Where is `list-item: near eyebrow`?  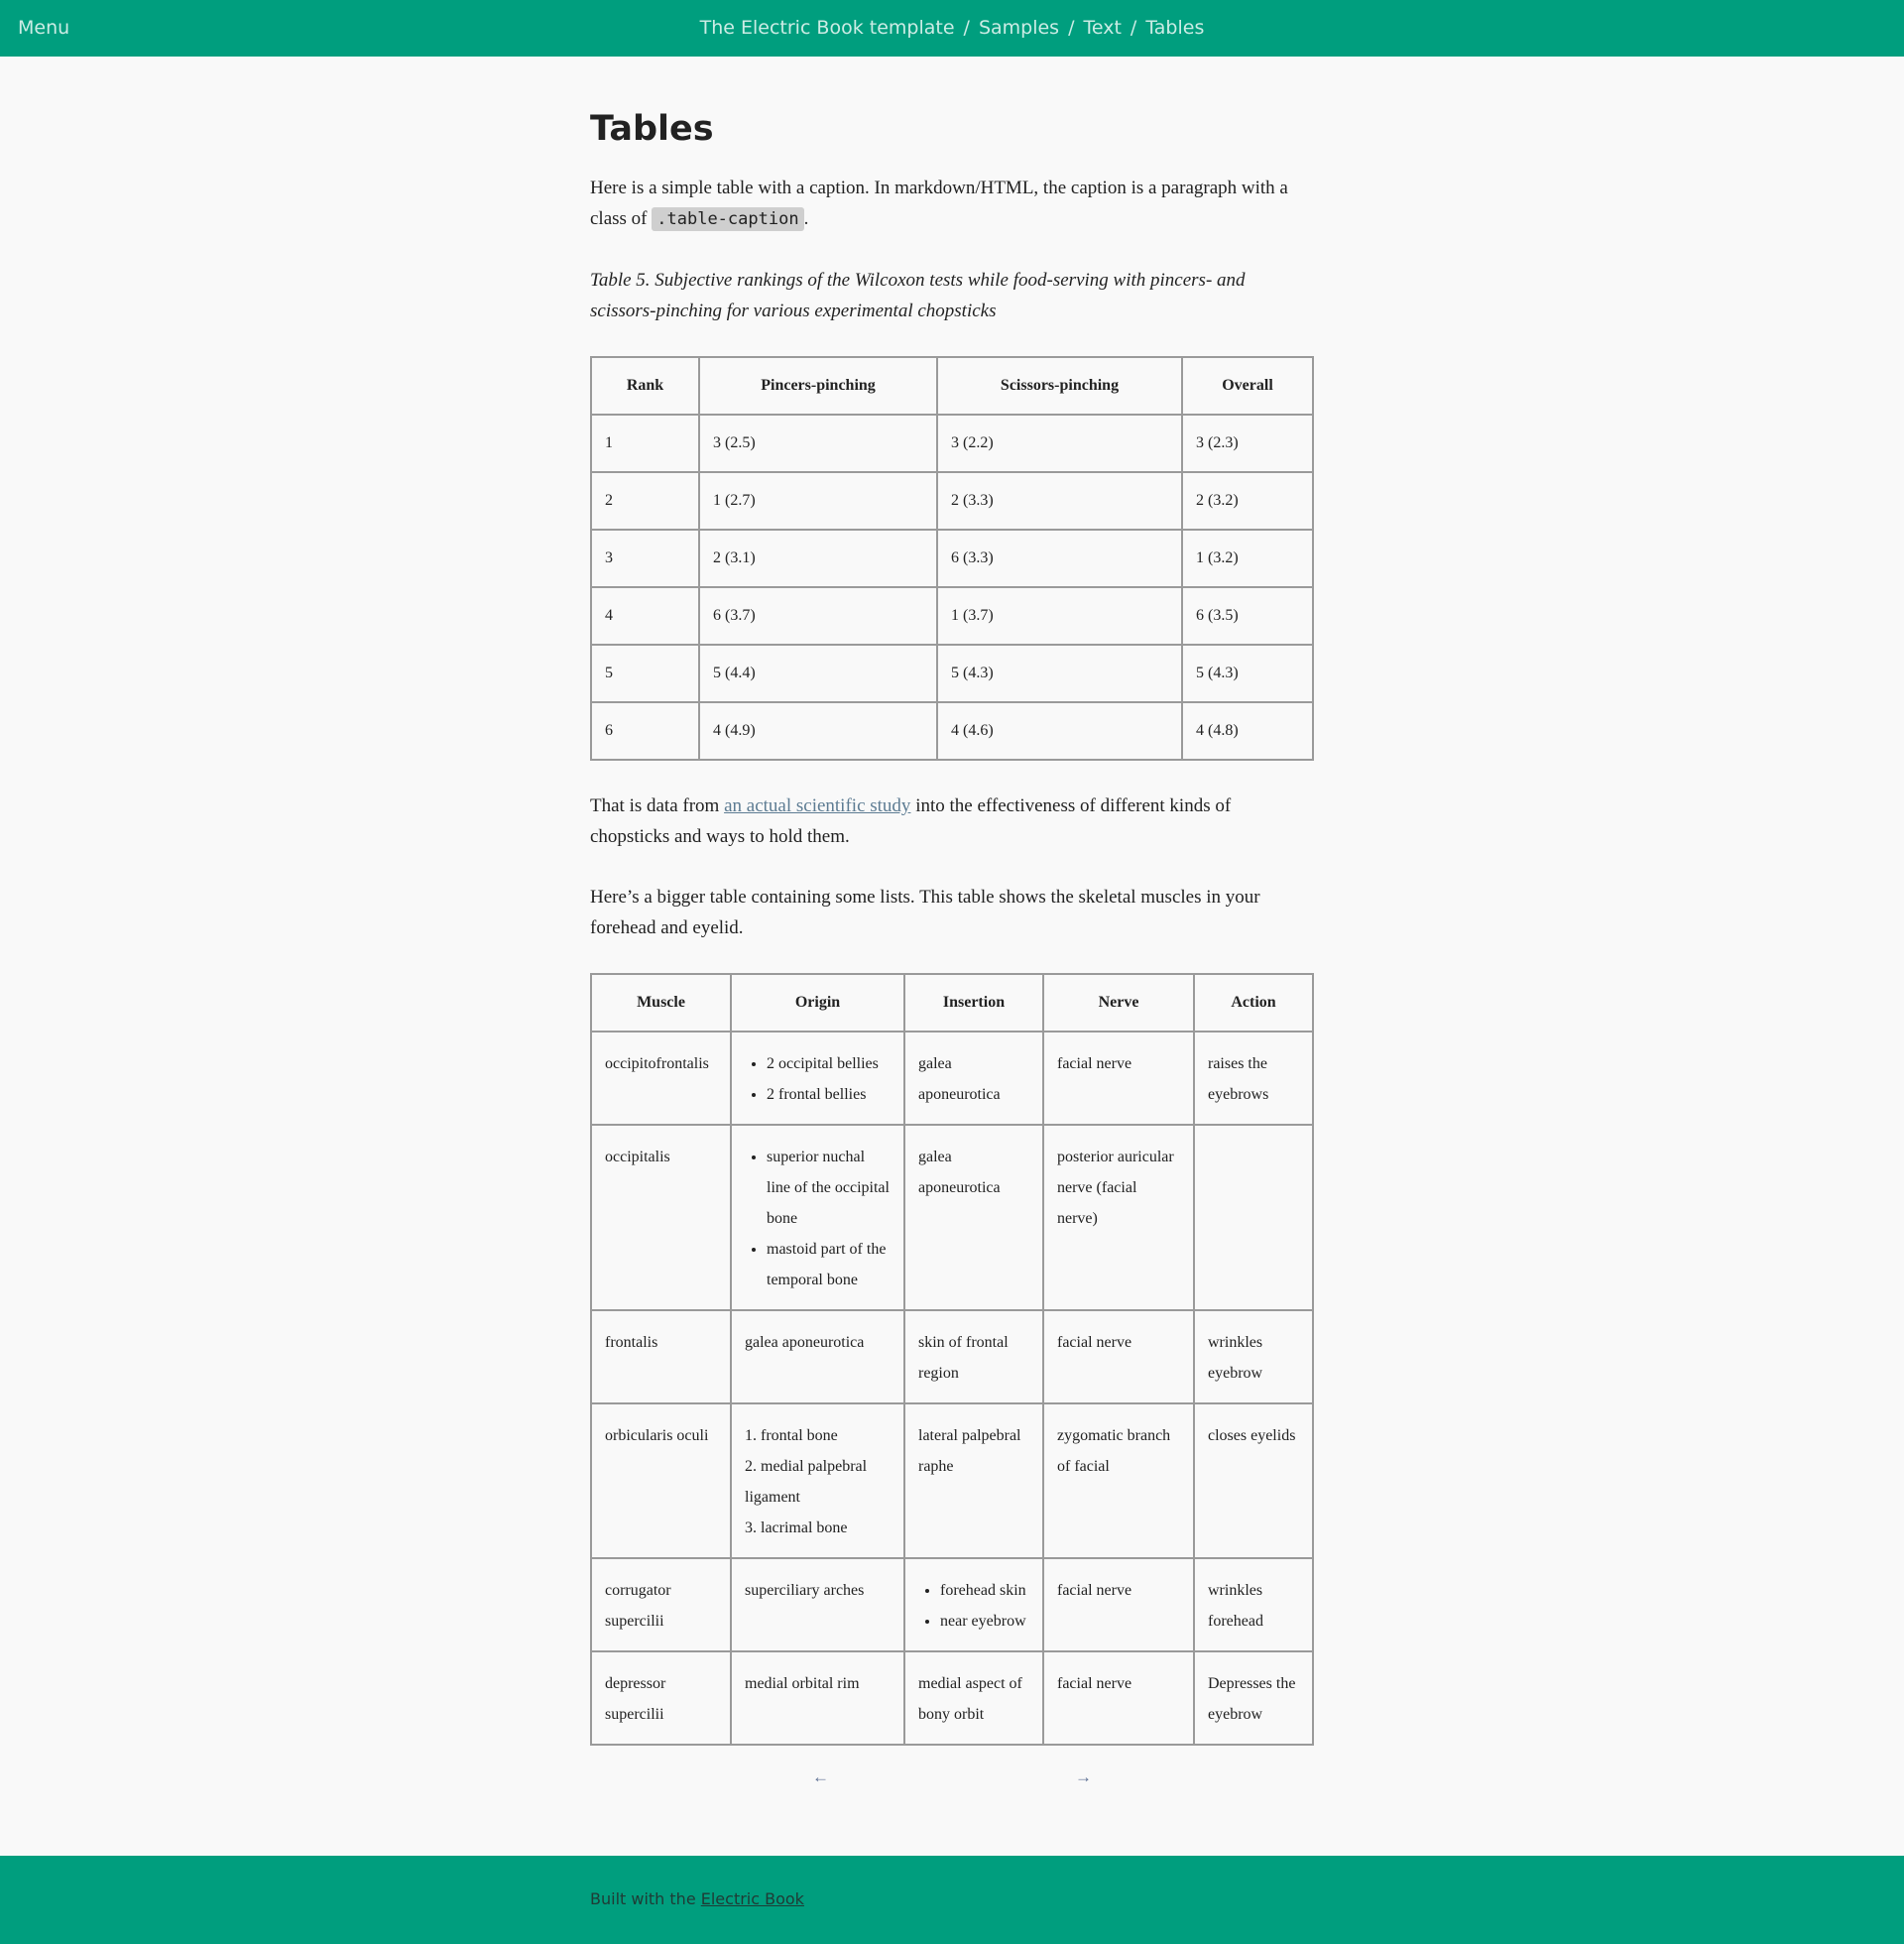 list-item: near eyebrow is located at coordinates (984, 1621).